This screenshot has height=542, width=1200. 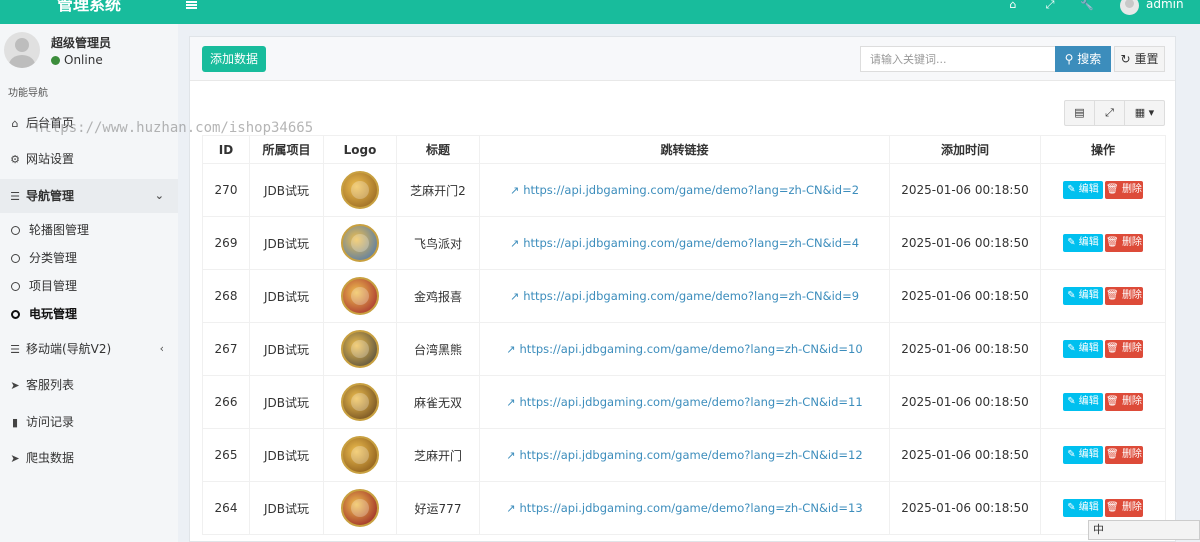 I want to click on sidebar-subitem-project: 项目管理, so click(x=89, y=286).